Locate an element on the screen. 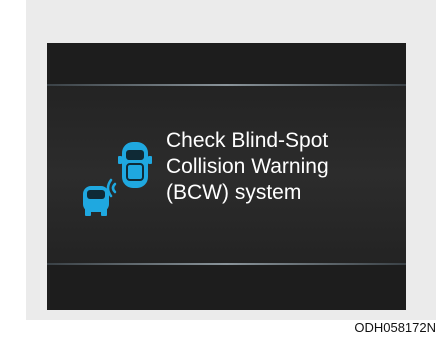  band-top-edge is located at coordinates (226, 85).